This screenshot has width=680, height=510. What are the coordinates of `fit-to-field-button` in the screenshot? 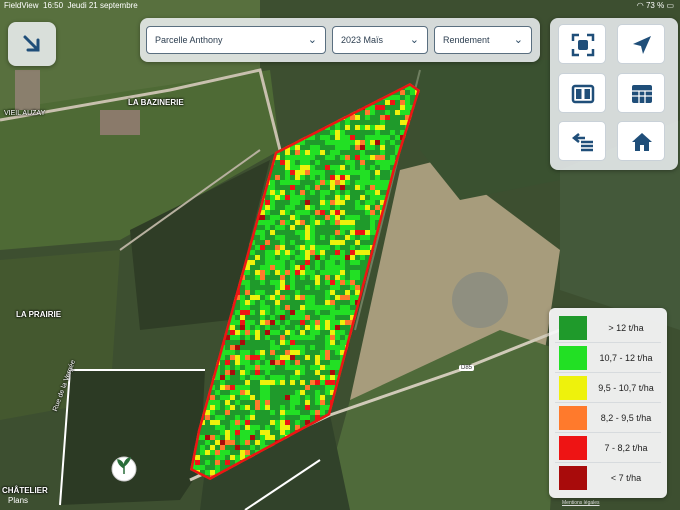 It's located at (582, 44).